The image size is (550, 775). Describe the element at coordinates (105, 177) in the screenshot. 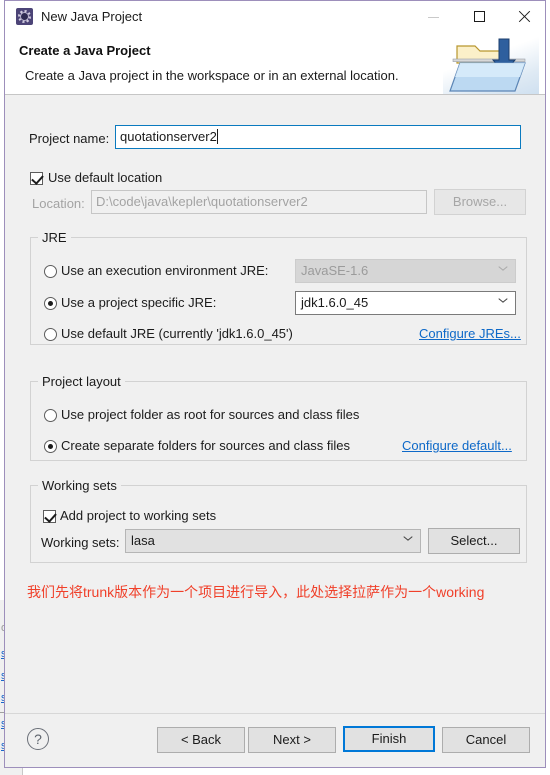

I see `use-default-location-label: Use default location` at that location.